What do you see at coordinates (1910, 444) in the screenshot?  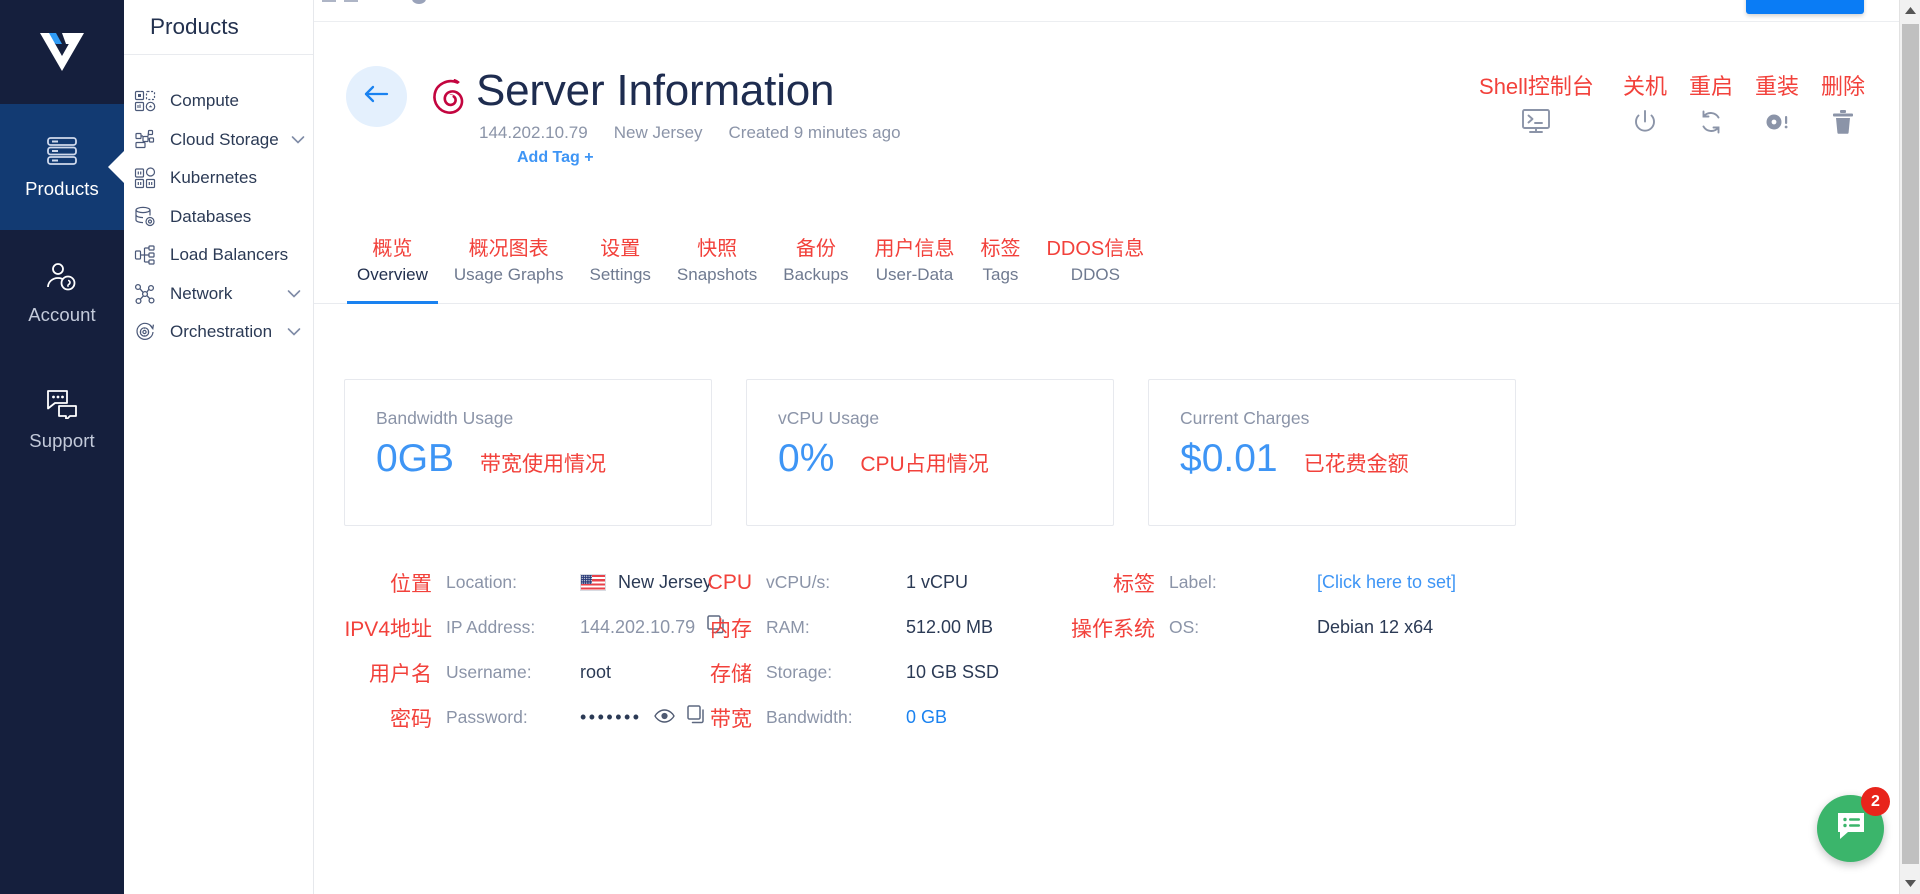 I see `scrollbar-thumb` at bounding box center [1910, 444].